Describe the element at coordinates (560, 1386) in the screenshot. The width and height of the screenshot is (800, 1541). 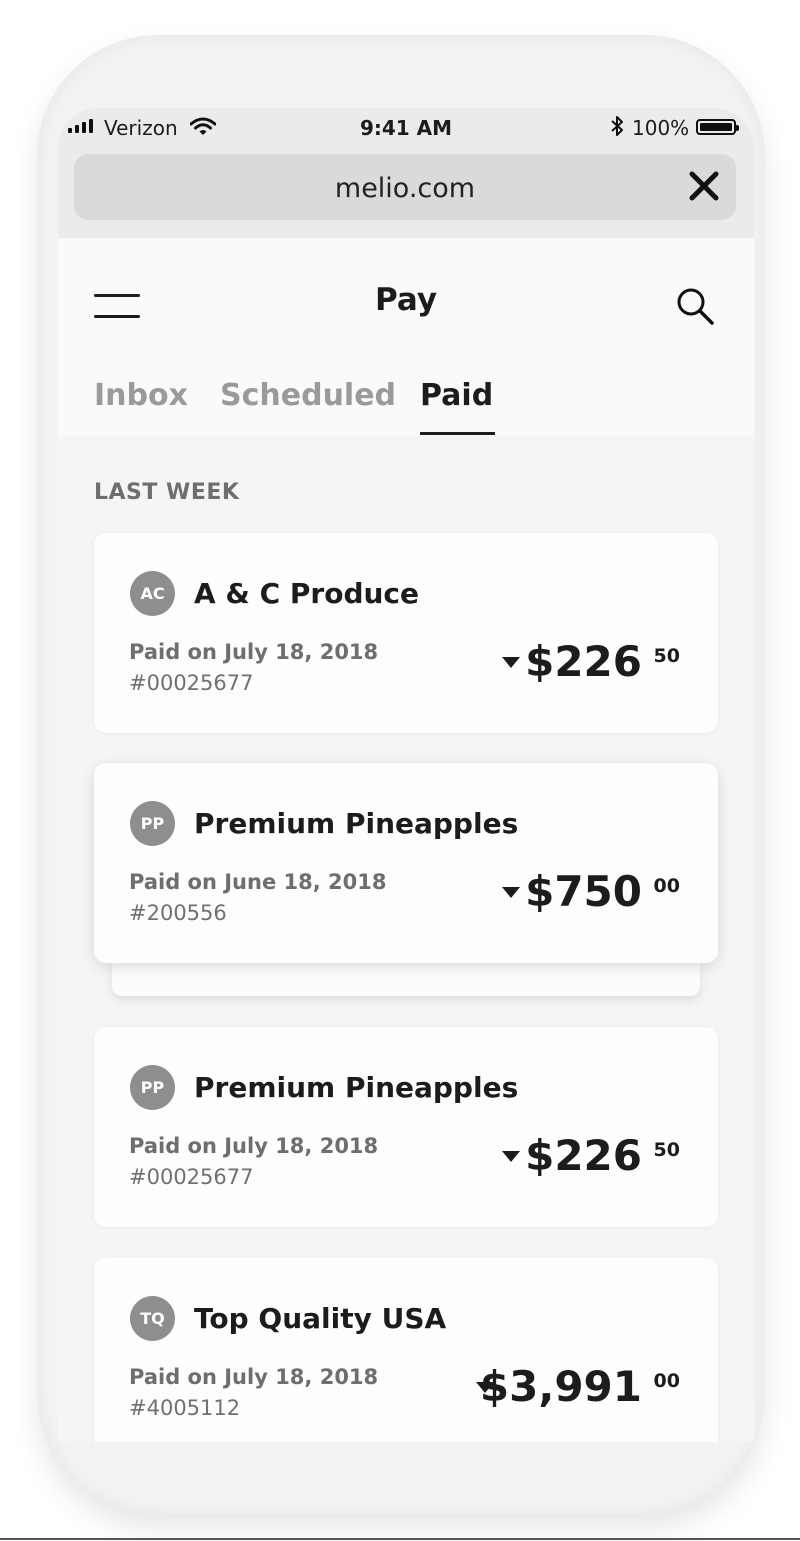
I see `payment-amount: $3,991` at that location.